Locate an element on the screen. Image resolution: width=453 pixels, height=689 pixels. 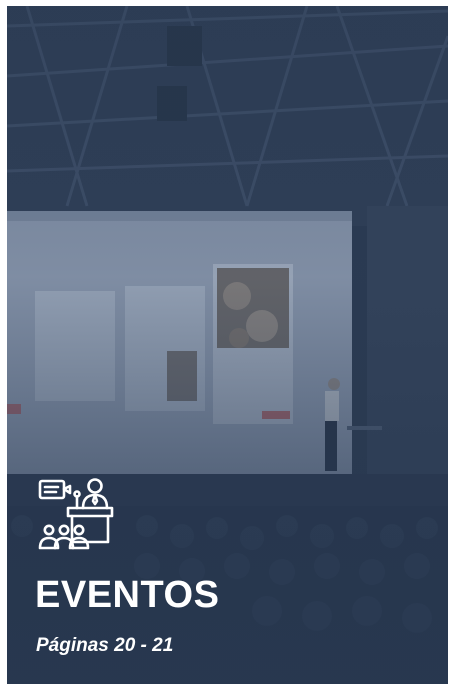
page-range: Páginas 20 - 21 is located at coordinates (105, 645).